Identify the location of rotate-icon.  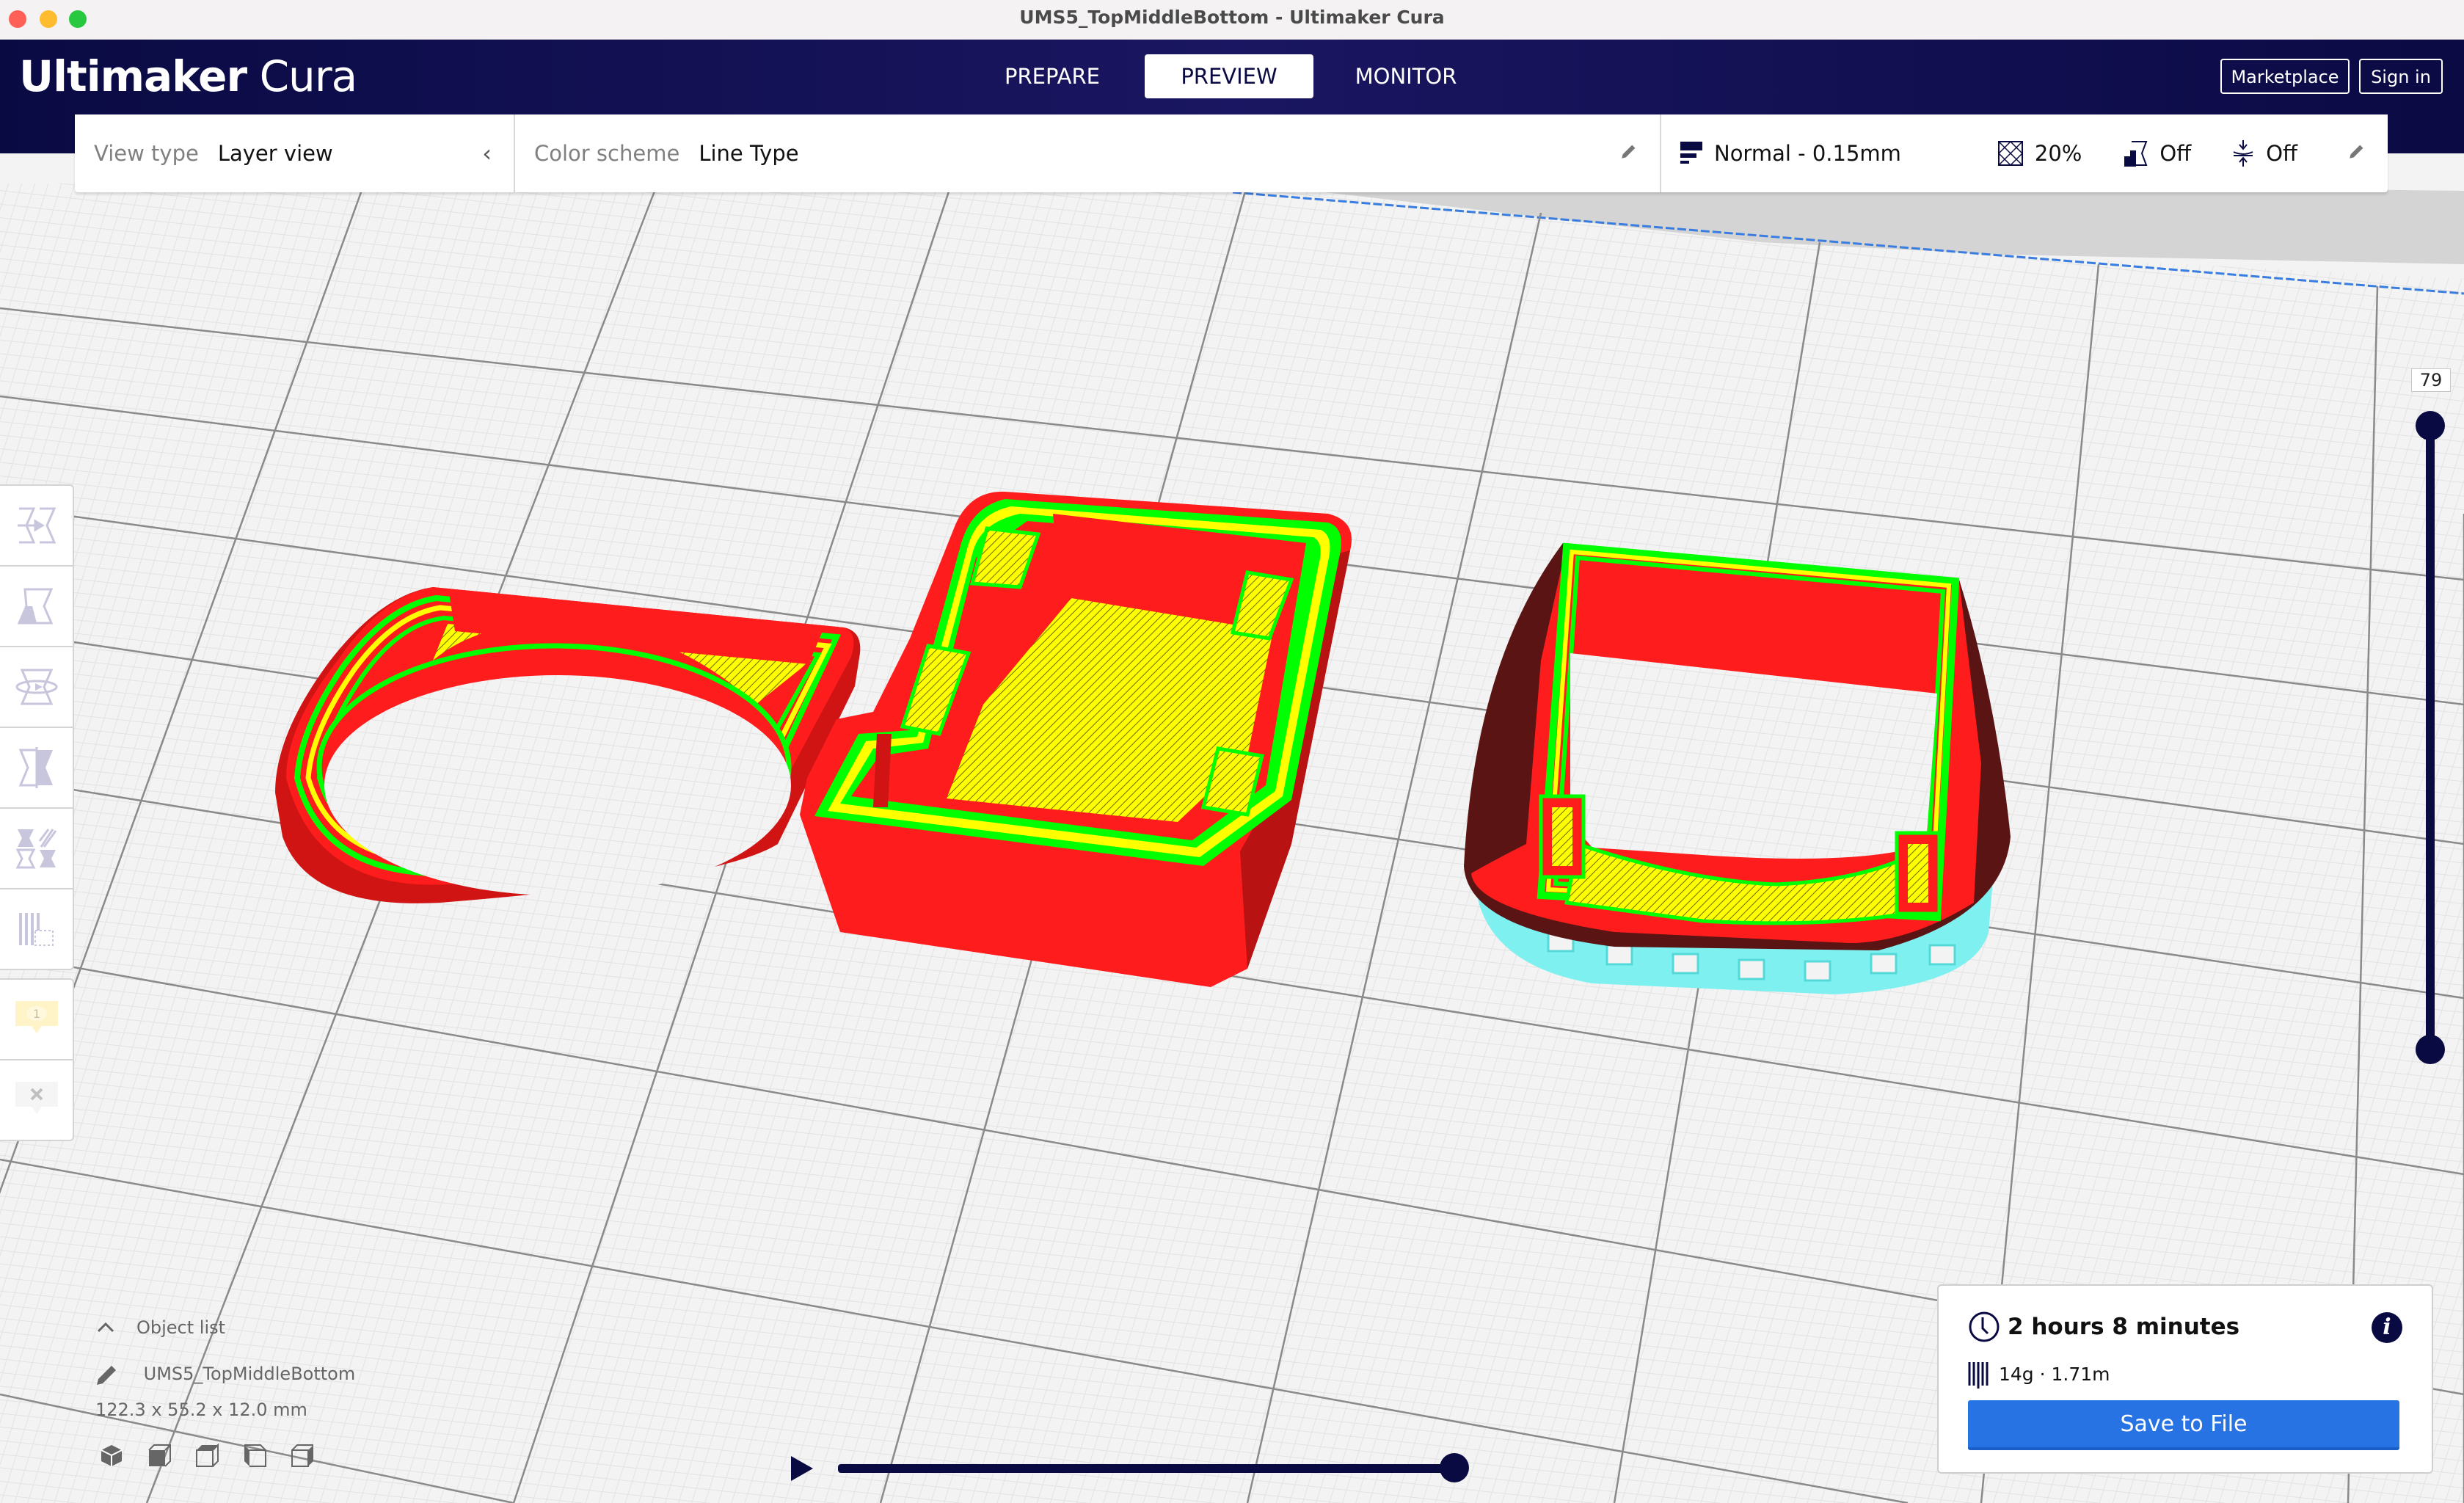
(36, 687).